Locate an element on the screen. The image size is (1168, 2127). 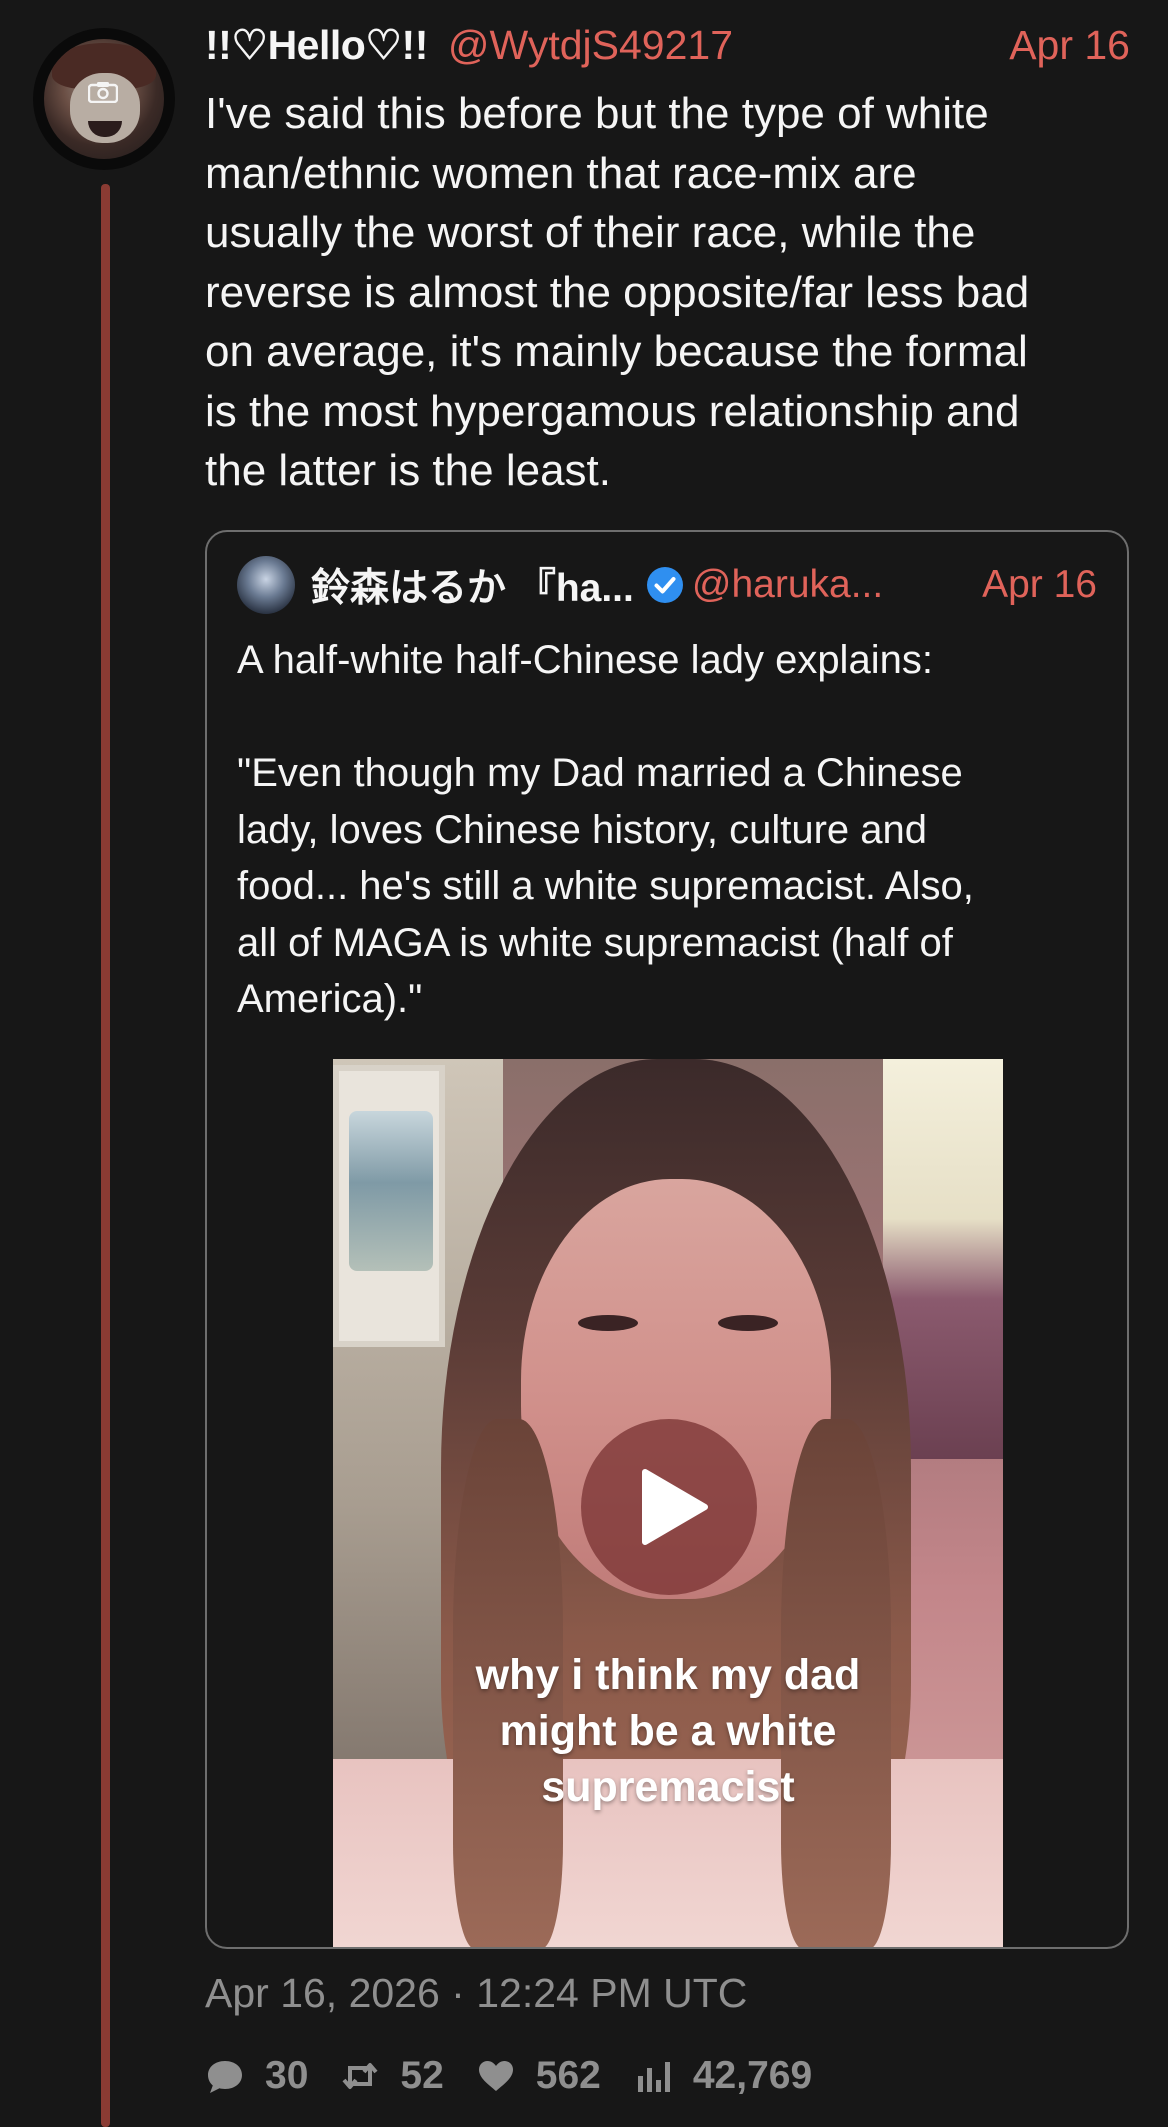
thread-line is located at coordinates (105, 1155).